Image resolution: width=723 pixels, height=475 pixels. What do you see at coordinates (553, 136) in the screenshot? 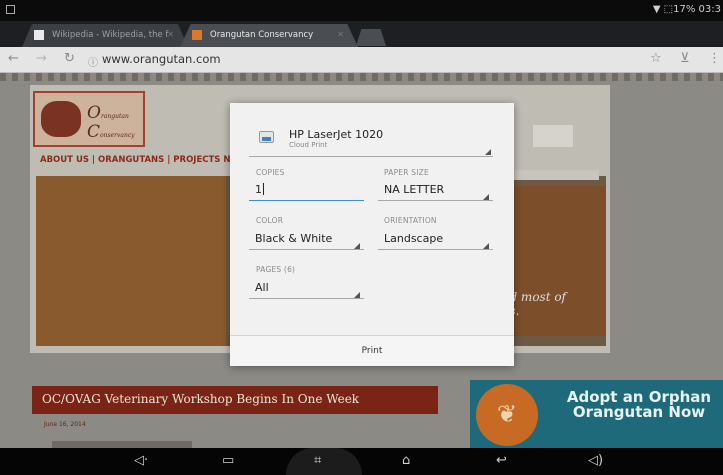
I see `site-search-box` at bounding box center [553, 136].